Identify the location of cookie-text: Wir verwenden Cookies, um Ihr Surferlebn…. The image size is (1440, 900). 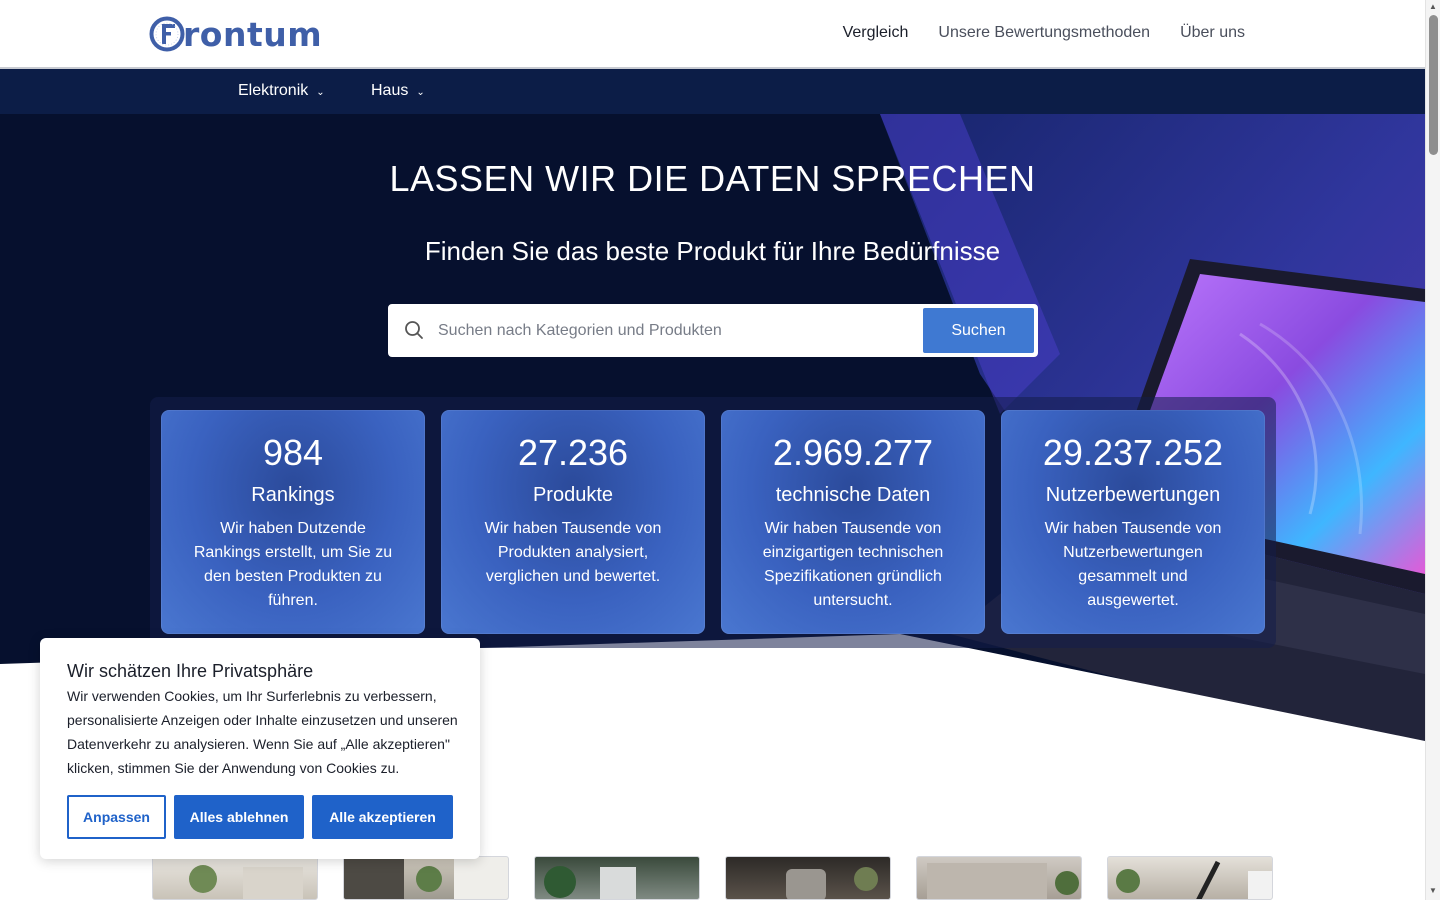
(262, 732).